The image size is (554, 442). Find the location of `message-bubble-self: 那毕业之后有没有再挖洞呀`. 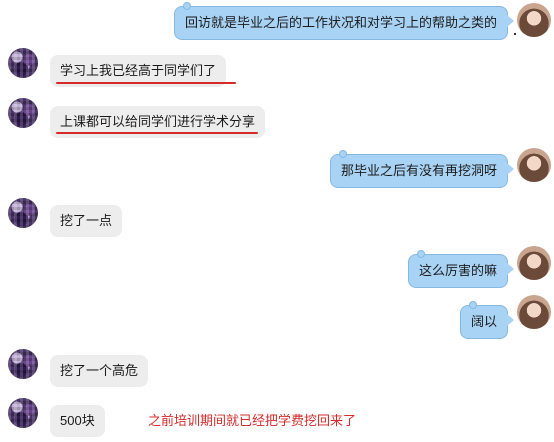

message-bubble-self: 那毕业之后有没有再挖洞呀 is located at coordinates (422, 169).